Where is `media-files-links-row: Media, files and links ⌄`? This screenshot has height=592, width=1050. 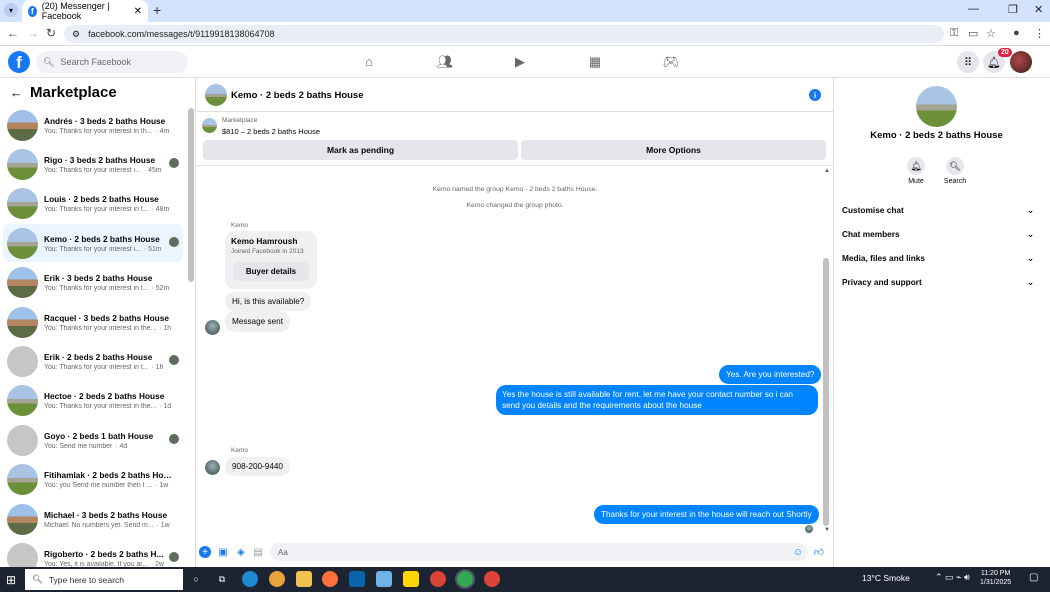
media-files-links-row: Media, files and links ⌄ is located at coordinates (938, 258).